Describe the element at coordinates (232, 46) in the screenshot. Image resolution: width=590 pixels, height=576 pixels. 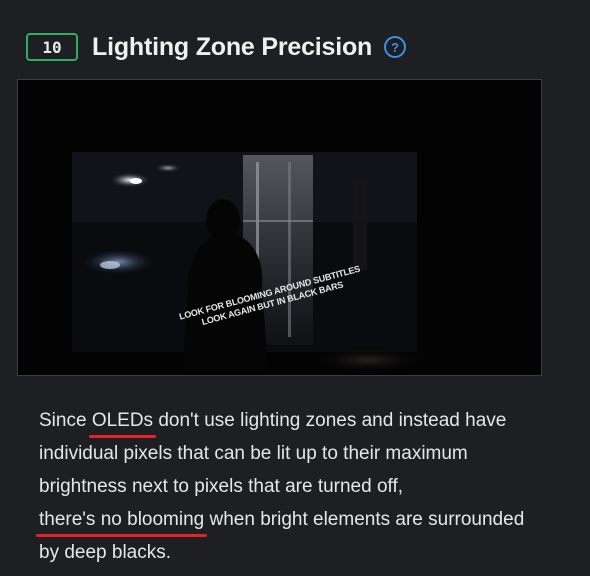
I see `section-title: Lighting Zone Precision` at that location.